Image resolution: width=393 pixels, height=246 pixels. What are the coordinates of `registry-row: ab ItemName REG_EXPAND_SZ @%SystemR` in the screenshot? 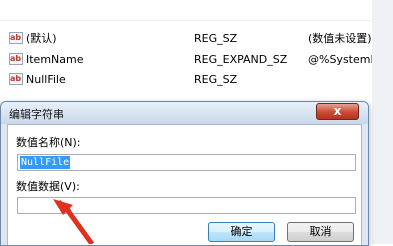 It's located at (186, 60).